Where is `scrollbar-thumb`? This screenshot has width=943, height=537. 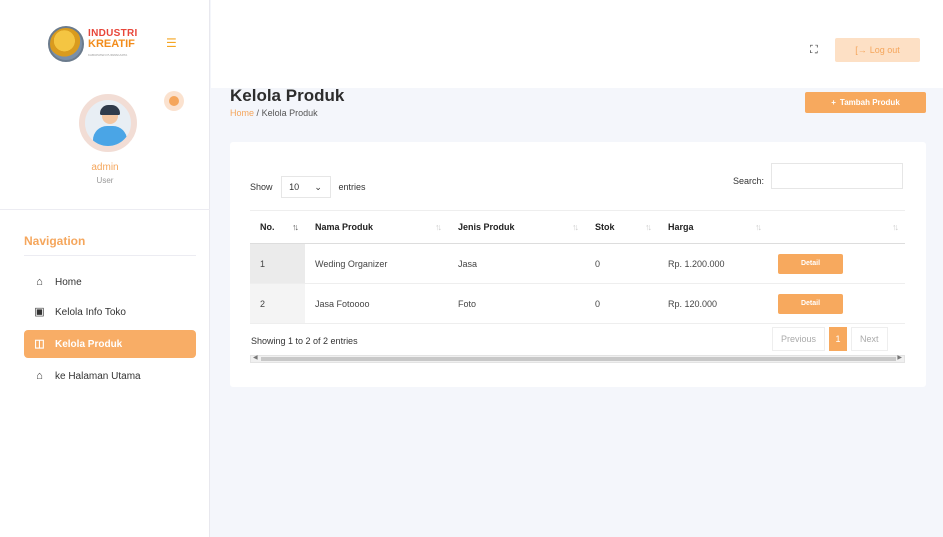 scrollbar-thumb is located at coordinates (578, 359).